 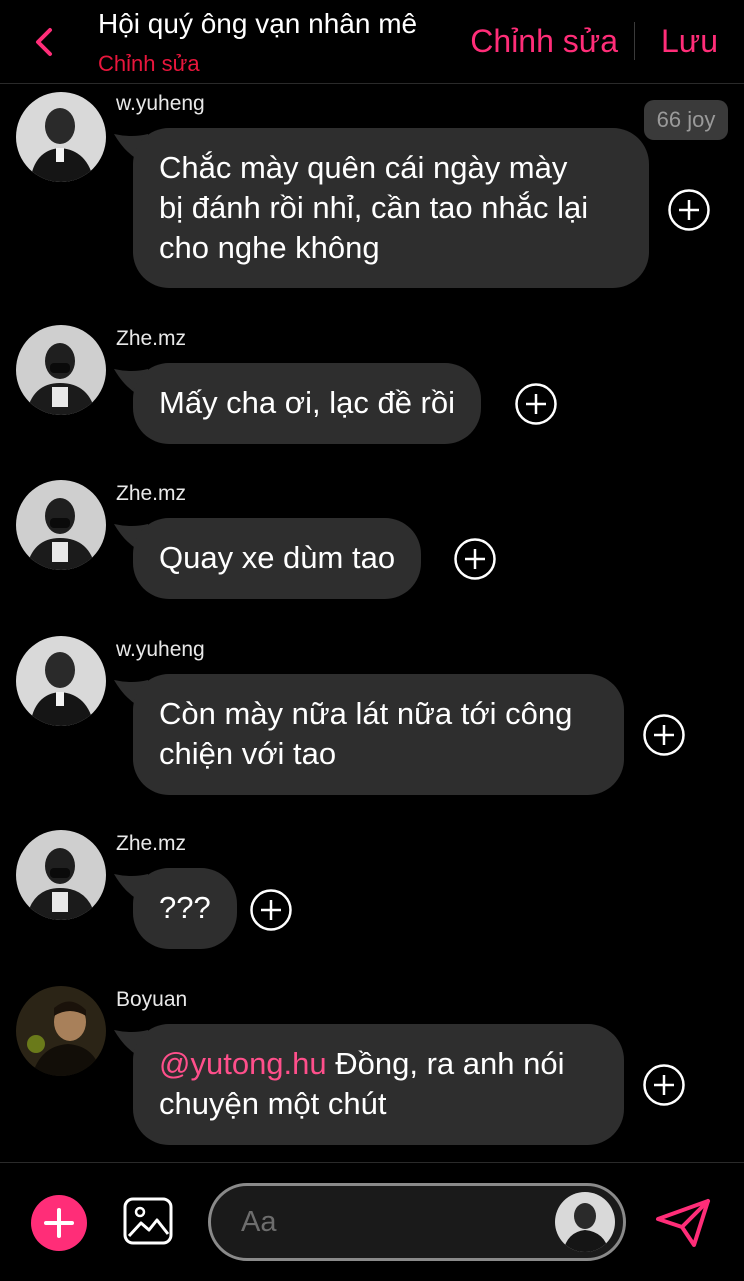 I want to click on user-mention: @yutong.hu, so click(x=243, y=1063).